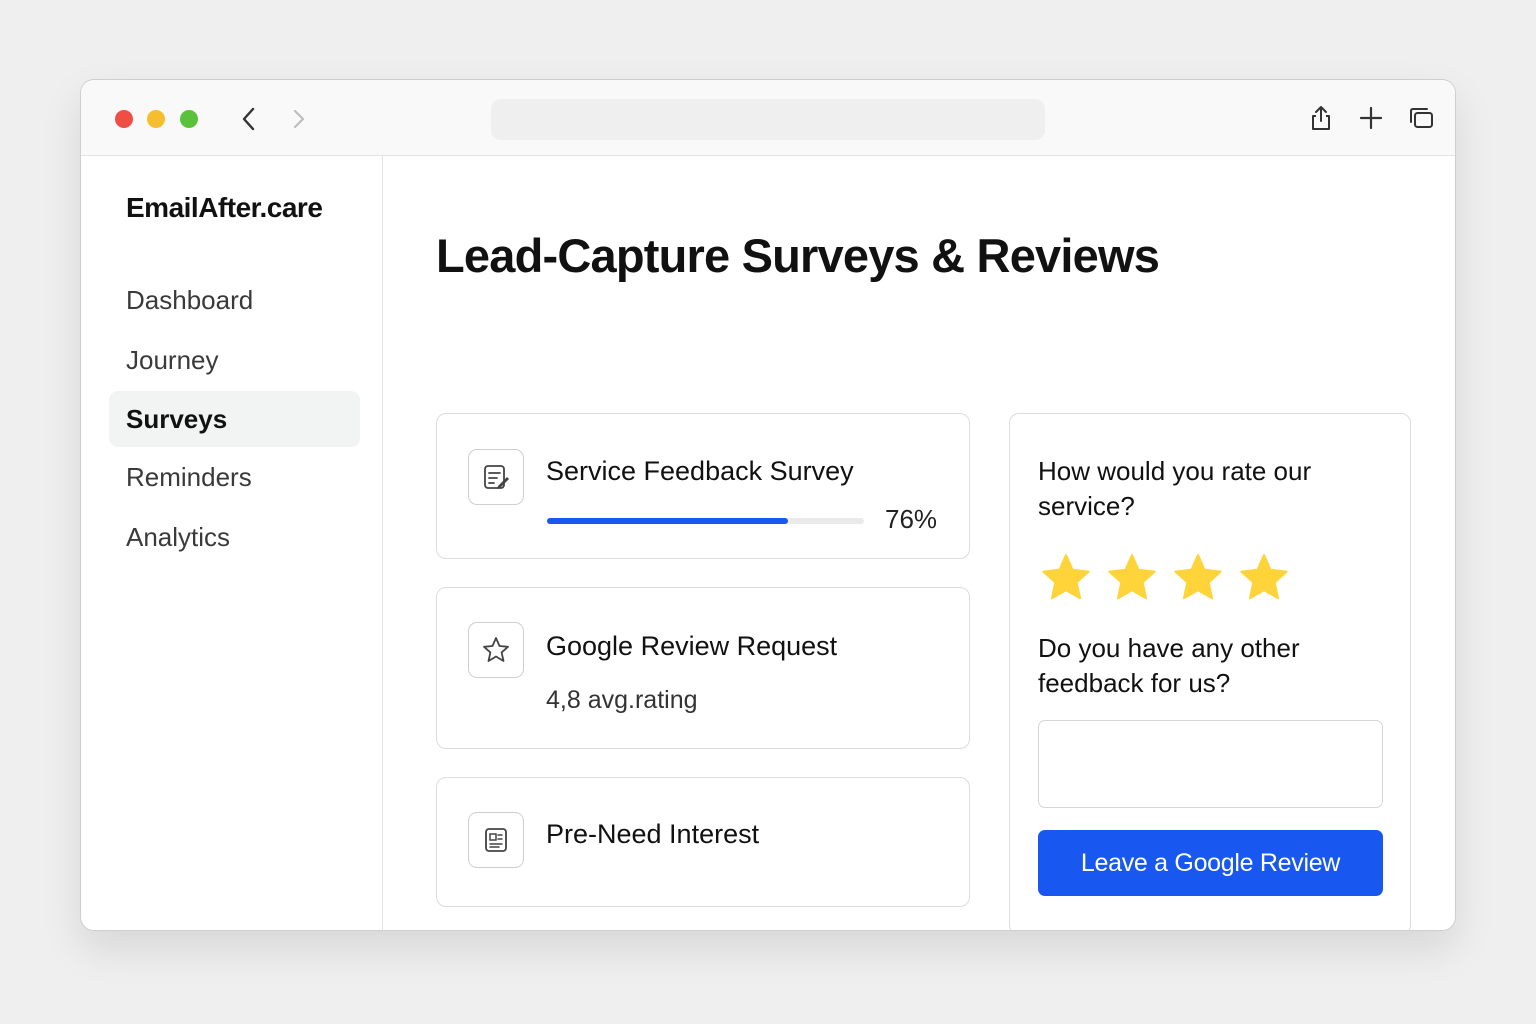 Image resolution: width=1536 pixels, height=1024 pixels. Describe the element at coordinates (124, 119) in the screenshot. I see `close-window-button` at that location.